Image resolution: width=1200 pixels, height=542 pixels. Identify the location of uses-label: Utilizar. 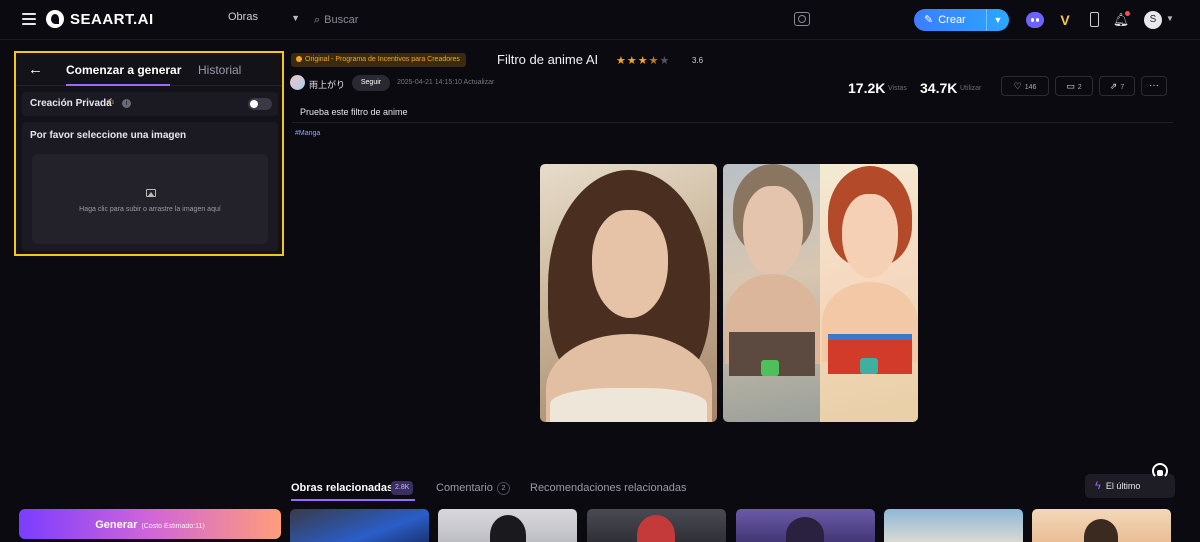
(971, 88).